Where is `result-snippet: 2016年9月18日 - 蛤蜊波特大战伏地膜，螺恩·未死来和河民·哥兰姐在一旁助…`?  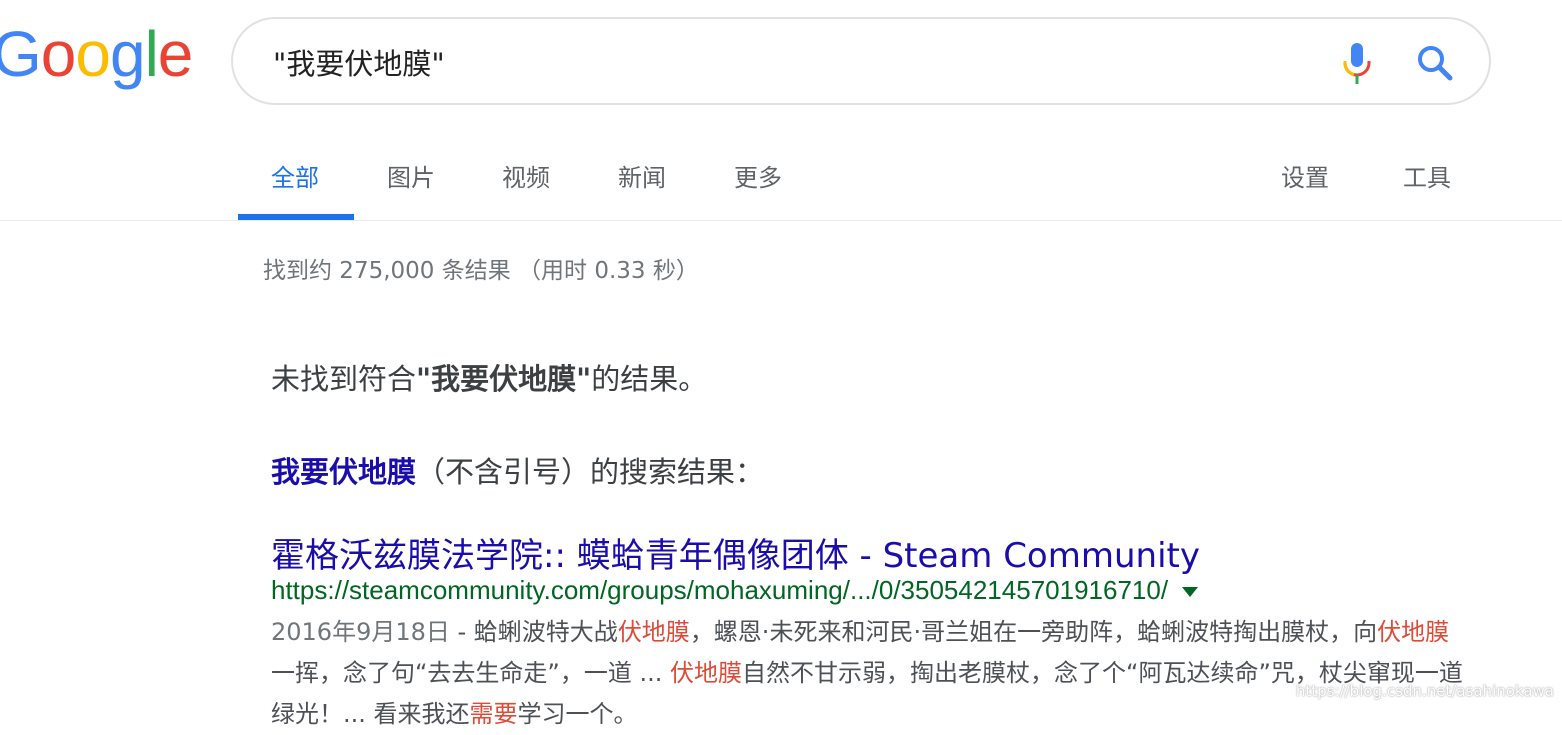 result-snippet: 2016年9月18日 - 蛤蜊波特大战伏地膜，螺恩·未死来和河民·哥兰姐在一旁助… is located at coordinates (871, 673).